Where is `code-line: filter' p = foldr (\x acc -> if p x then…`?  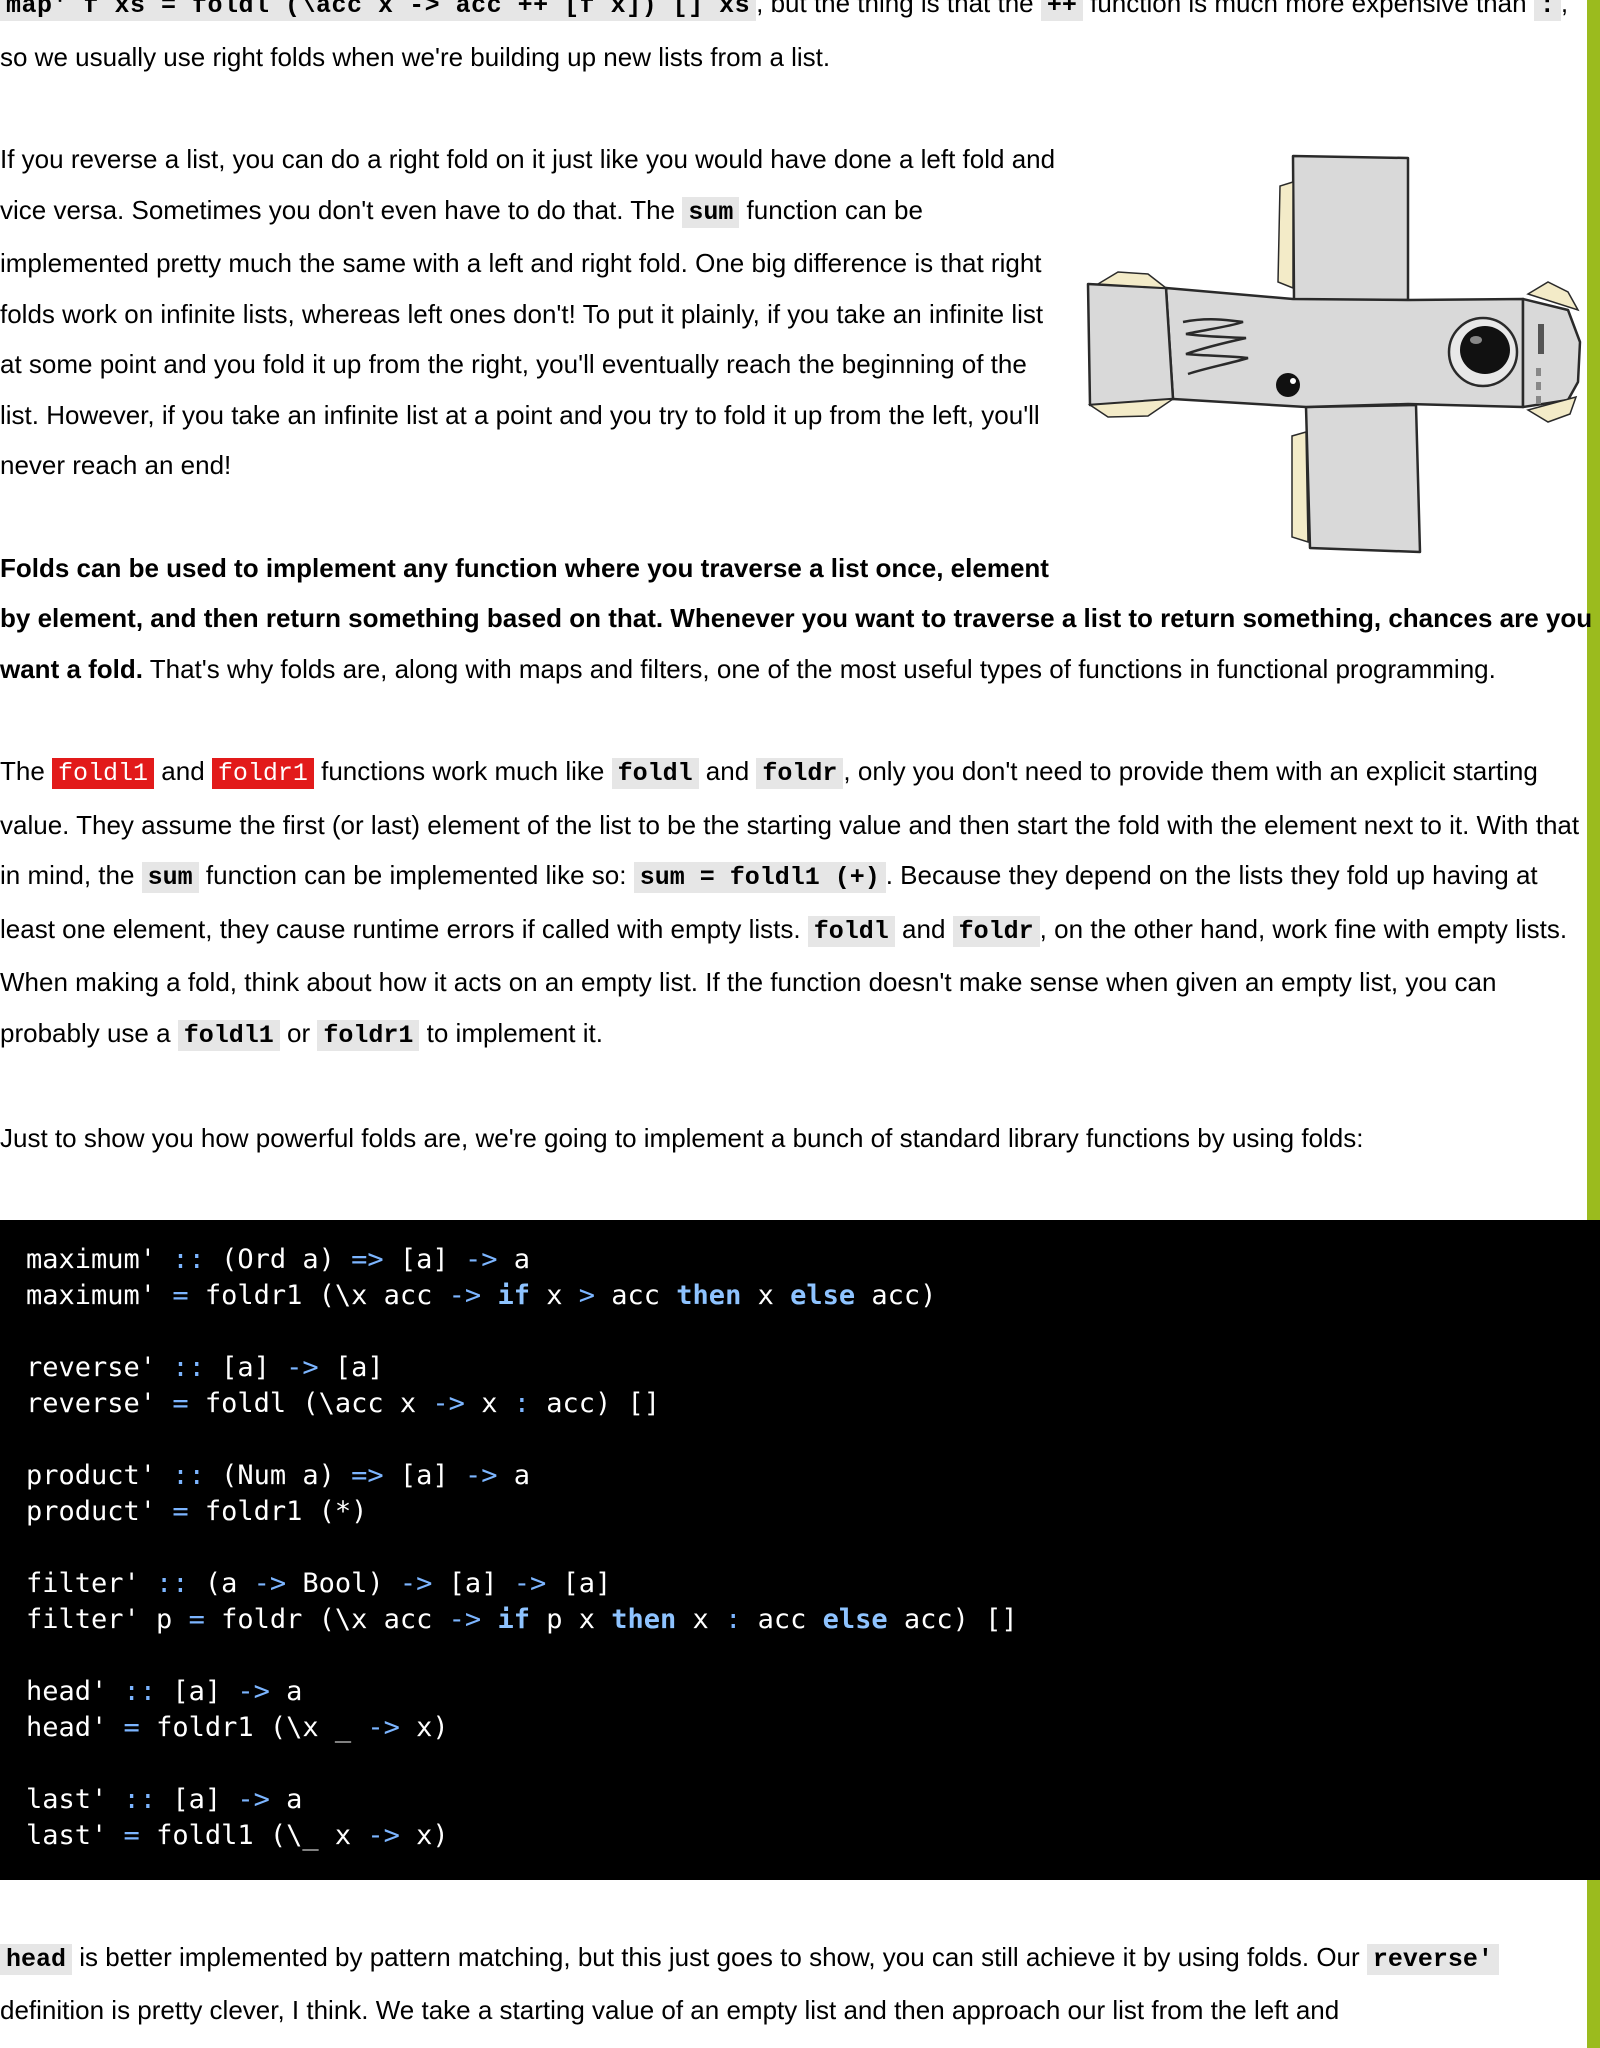
code-line: filter' p = foldr (\x acc -> if p x then… is located at coordinates (522, 1619).